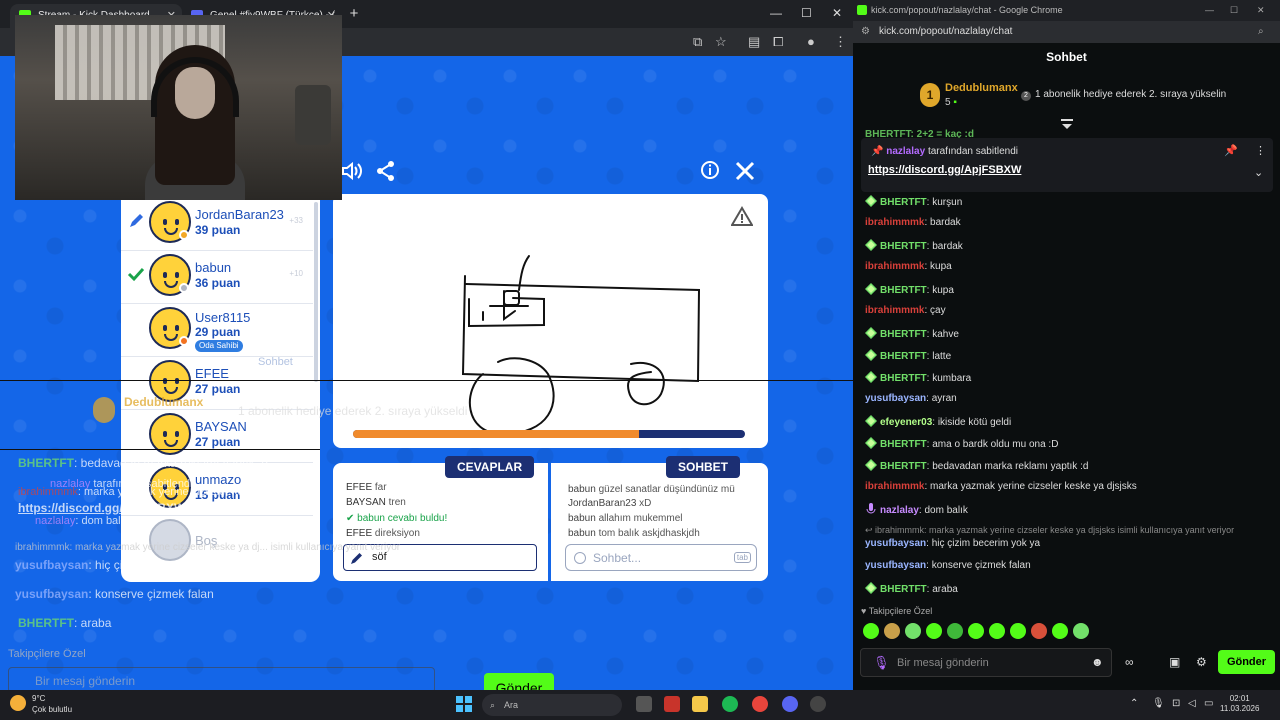  Describe the element at coordinates (943, 663) in the screenshot. I see `chat-input-placeholder: Bir mesaj gönderin` at that location.